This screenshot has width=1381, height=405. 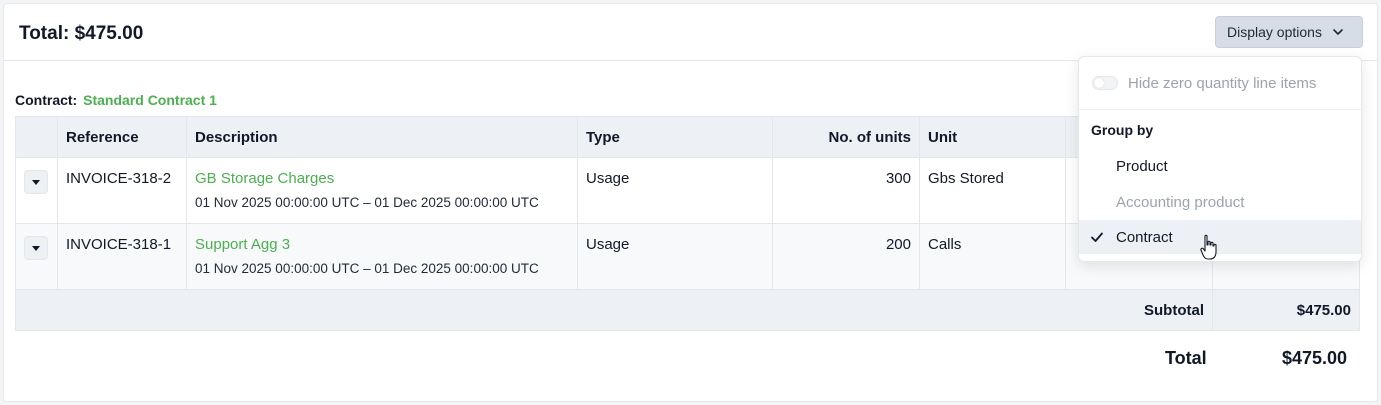 What do you see at coordinates (150, 100) in the screenshot?
I see `contract-name-link: Standard Contract 1` at bounding box center [150, 100].